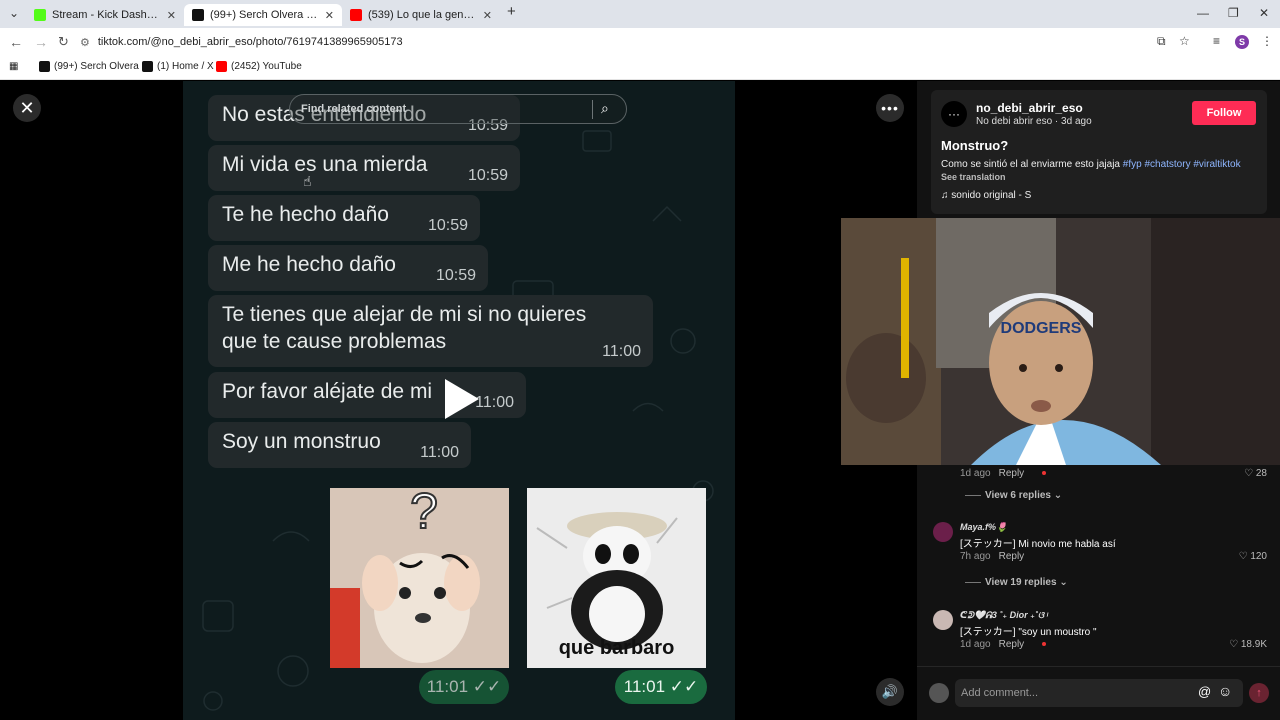  What do you see at coordinates (1004, 615) in the screenshot?
I see `commenter-name: ᕦᕲ🤍ᕱ3 ˚₊ Dior ₊˚ଓ ᵎ` at bounding box center [1004, 615].